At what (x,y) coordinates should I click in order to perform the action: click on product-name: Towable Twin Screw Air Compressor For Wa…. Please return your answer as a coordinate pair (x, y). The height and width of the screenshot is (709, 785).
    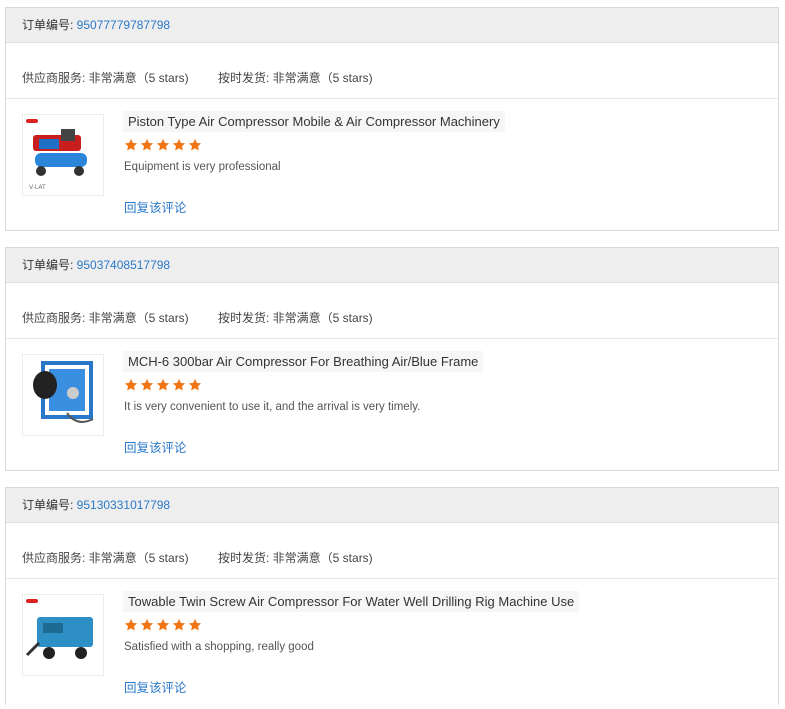
    Looking at the image, I should click on (351, 601).